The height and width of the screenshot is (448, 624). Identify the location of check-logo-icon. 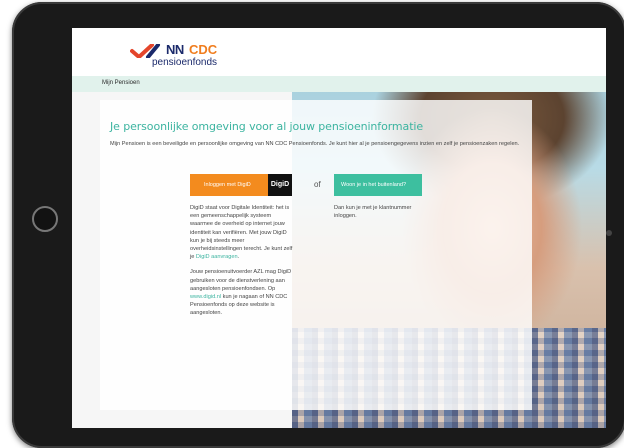
(145, 51).